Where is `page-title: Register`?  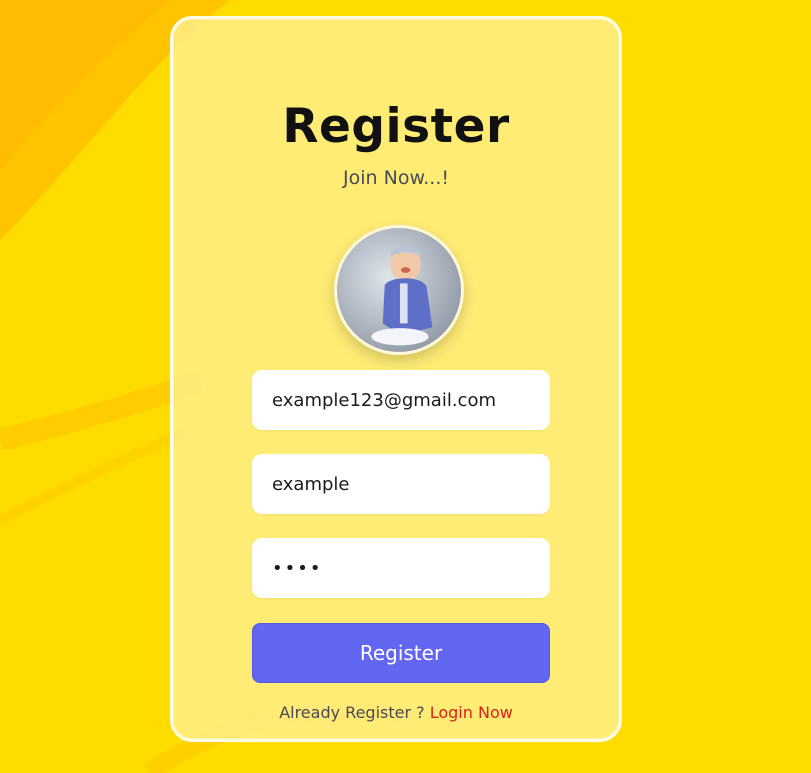
page-title: Register is located at coordinates (396, 126).